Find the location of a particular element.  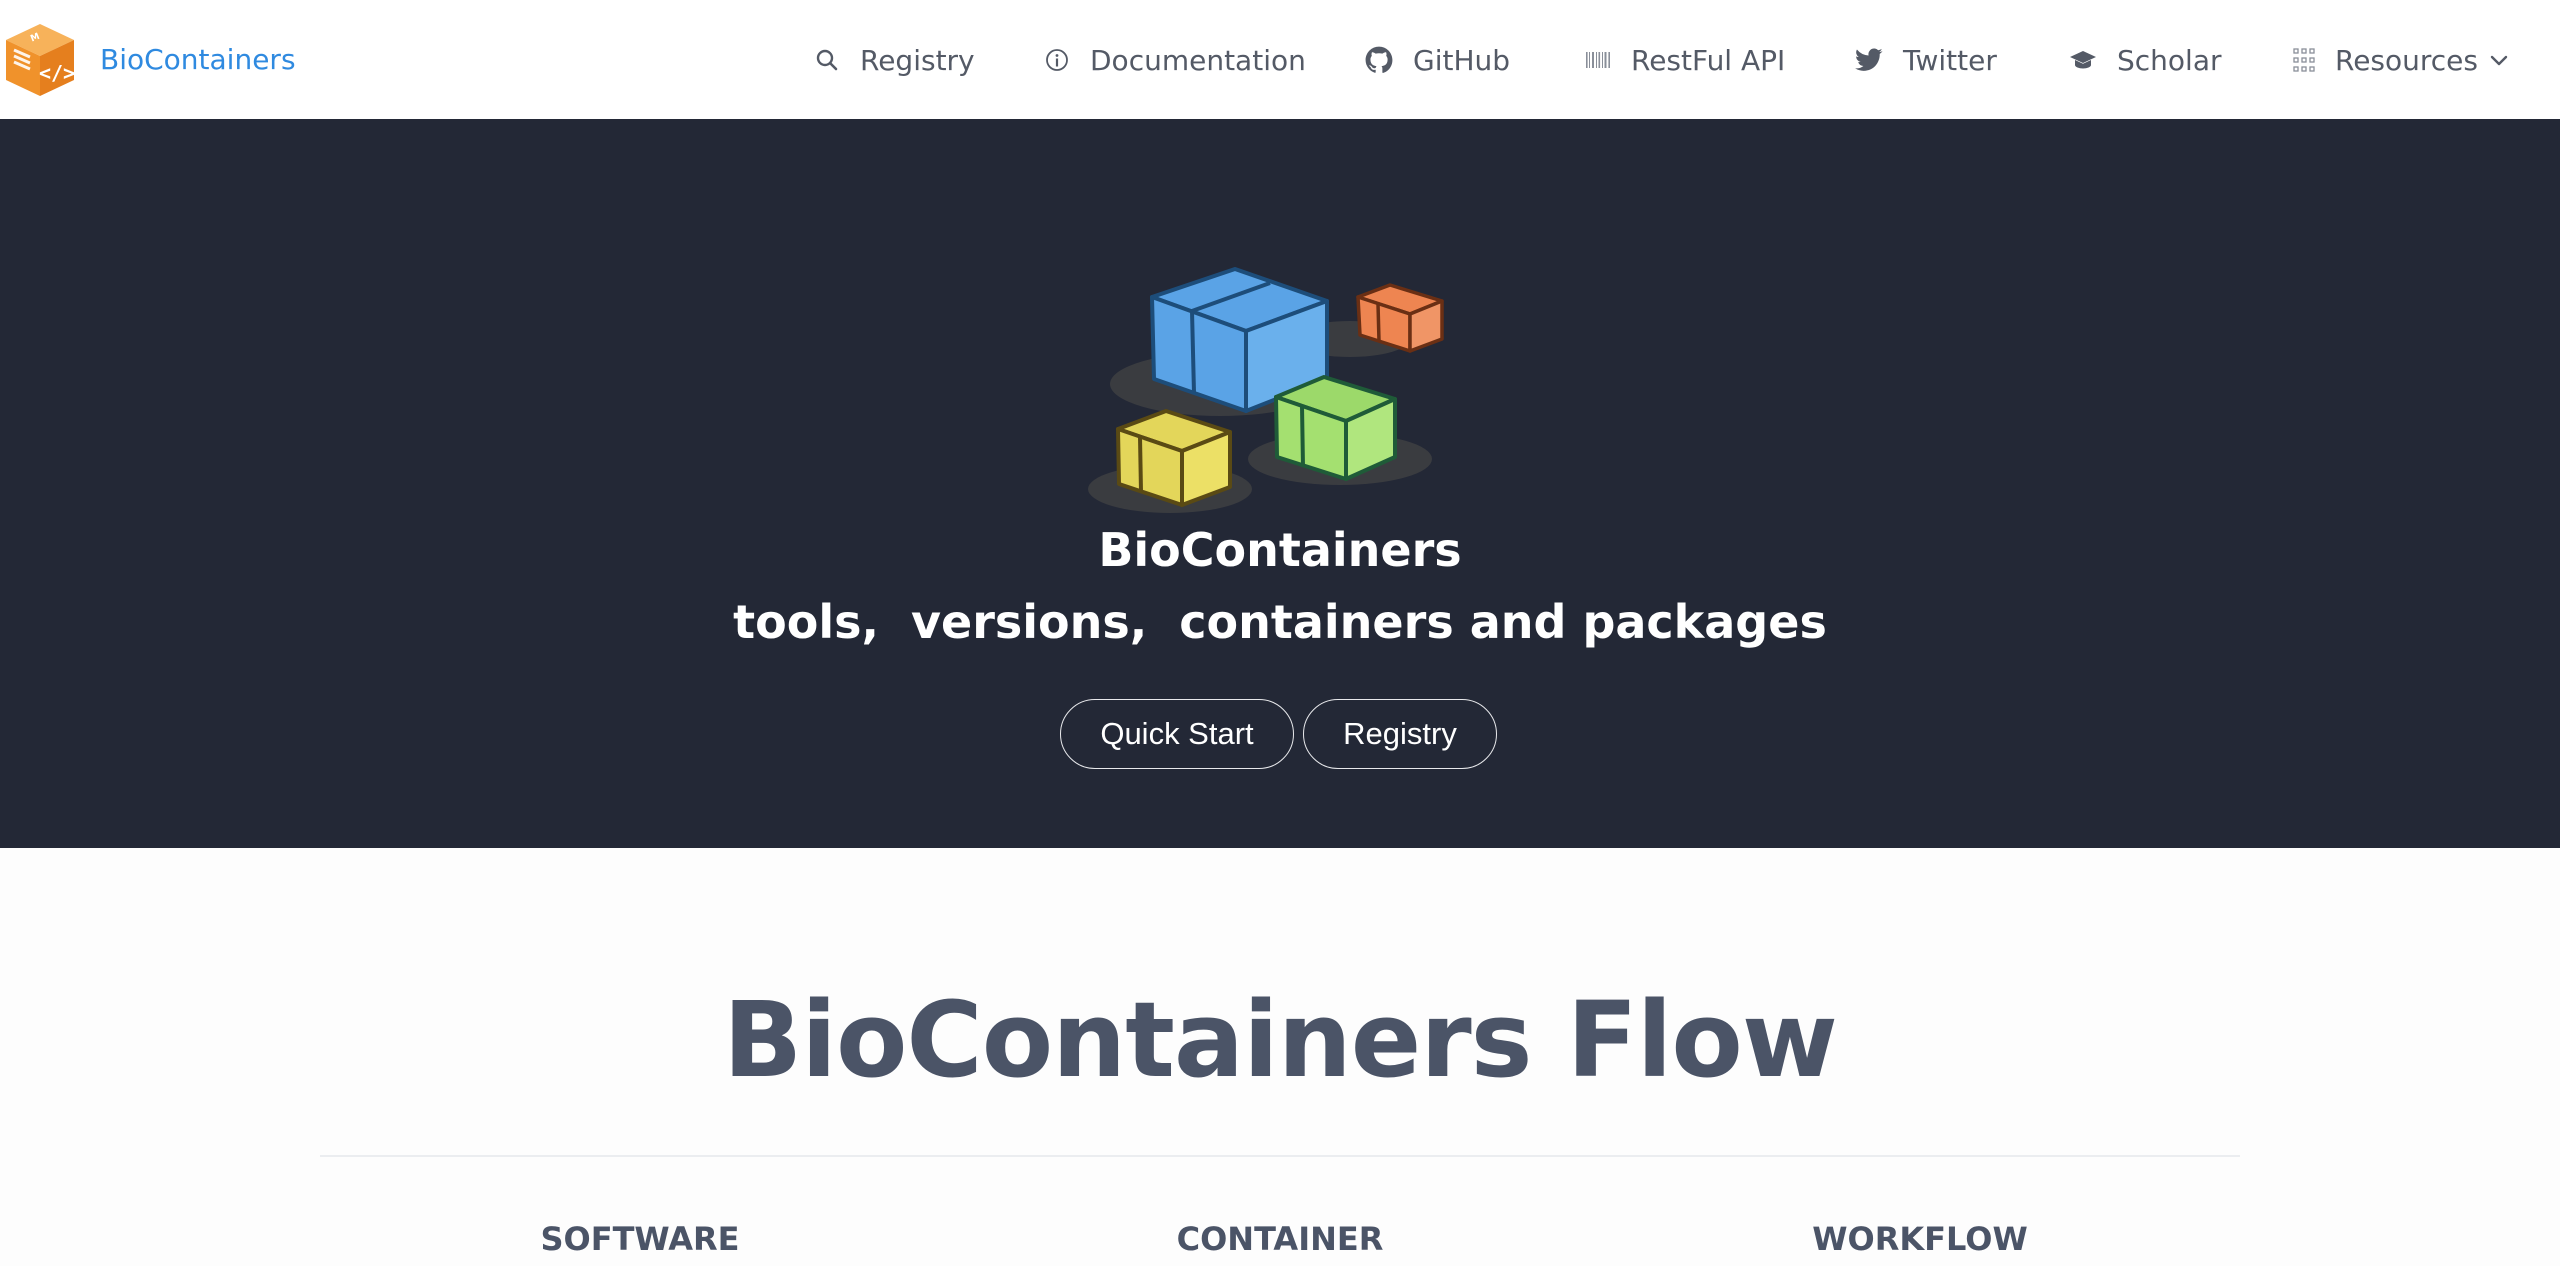

github-icon is located at coordinates (1379, 60).